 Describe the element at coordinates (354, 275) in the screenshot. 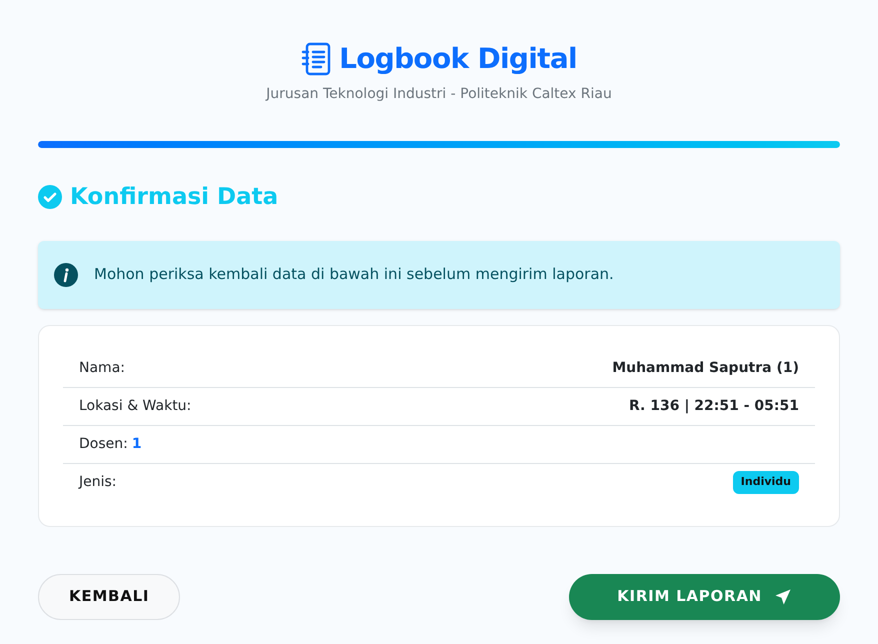

I see `alert-message: Mohon periksa kembali data di bawah ini sebelum mengirim laporan.` at that location.